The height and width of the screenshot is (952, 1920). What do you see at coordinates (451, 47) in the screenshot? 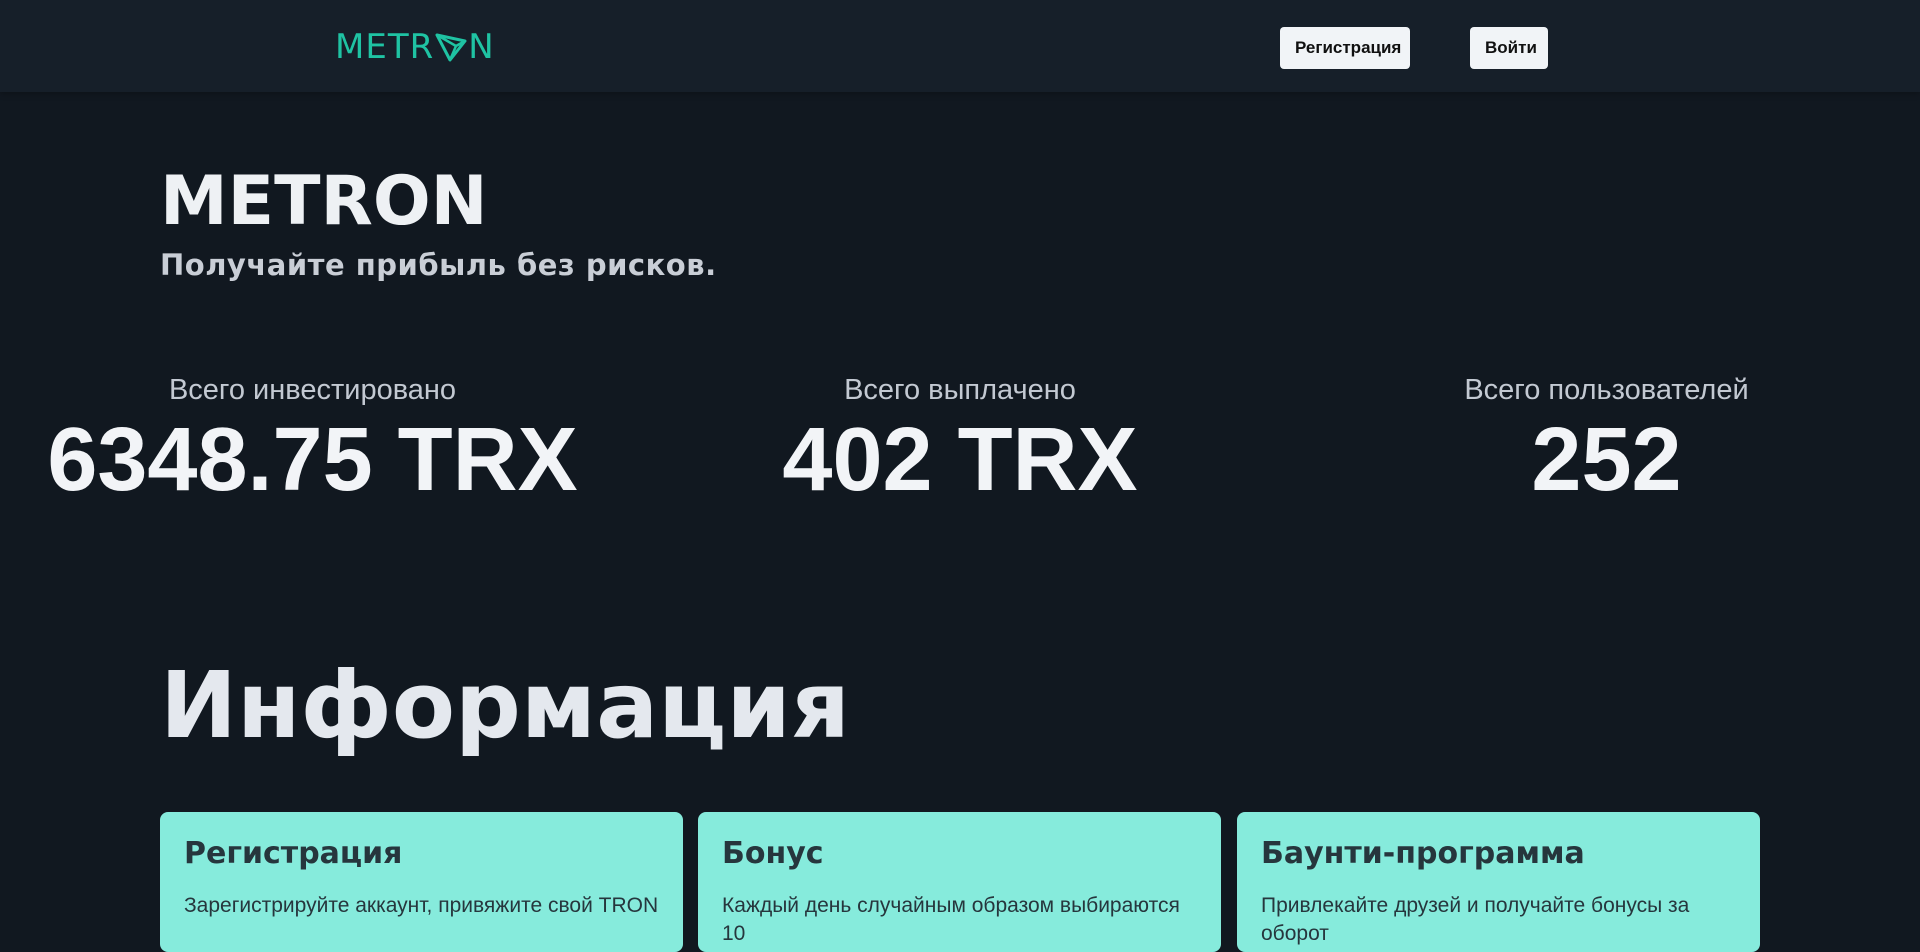
I see `tron-triangle-icon` at bounding box center [451, 47].